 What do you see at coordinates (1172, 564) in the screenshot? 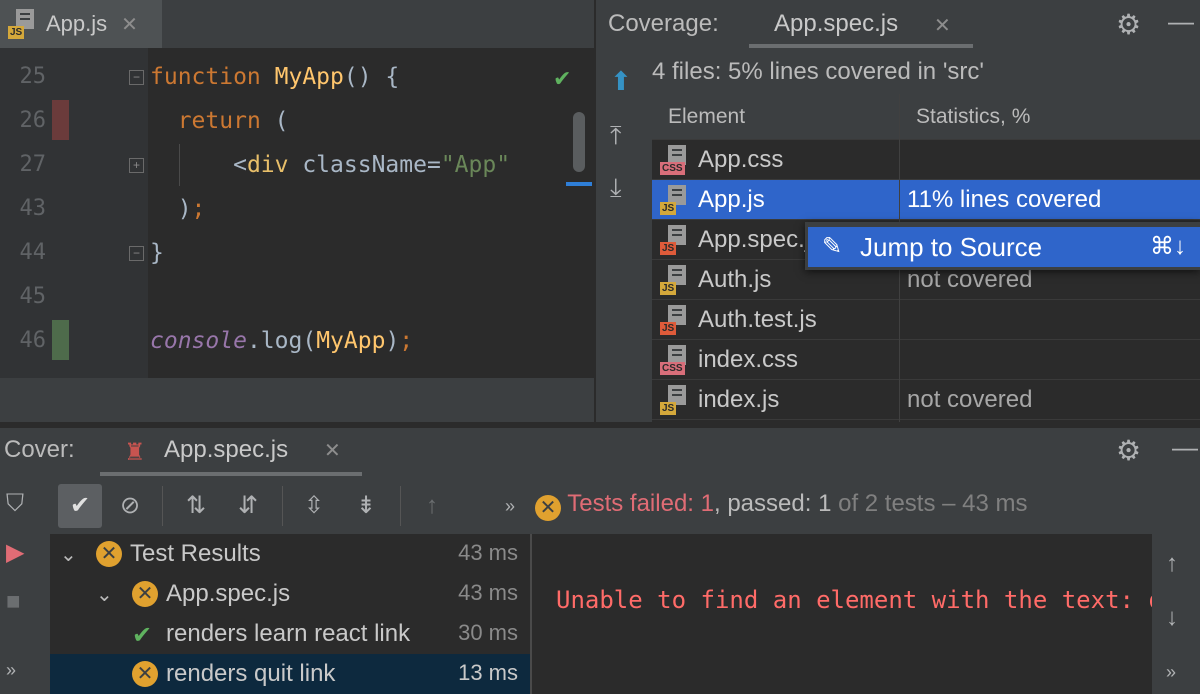
I see `scroll-up-icon: ↑` at bounding box center [1172, 564].